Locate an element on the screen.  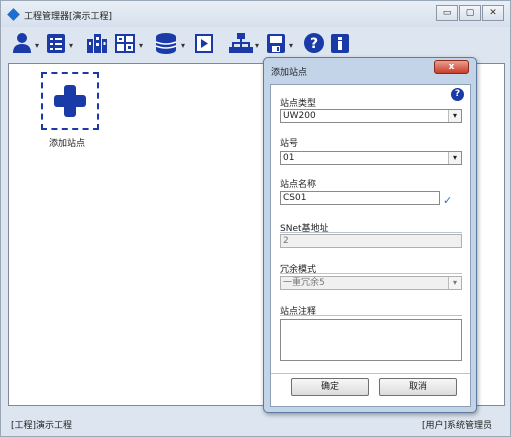
save-icon is located at coordinates (276, 44).